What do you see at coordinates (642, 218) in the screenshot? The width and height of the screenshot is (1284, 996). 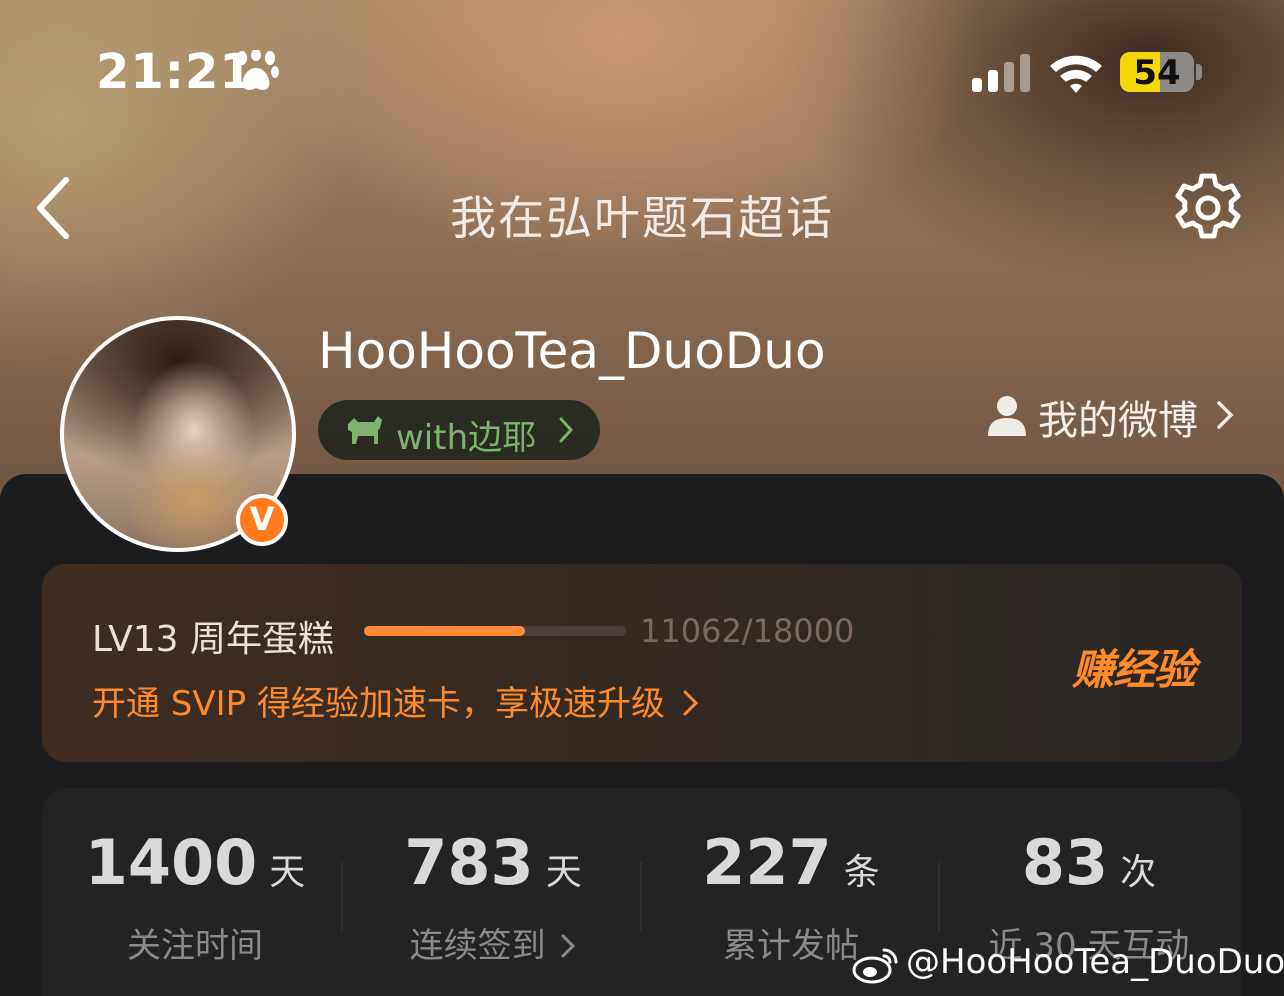 I see `page-title: 我在弘叶题石超话` at bounding box center [642, 218].